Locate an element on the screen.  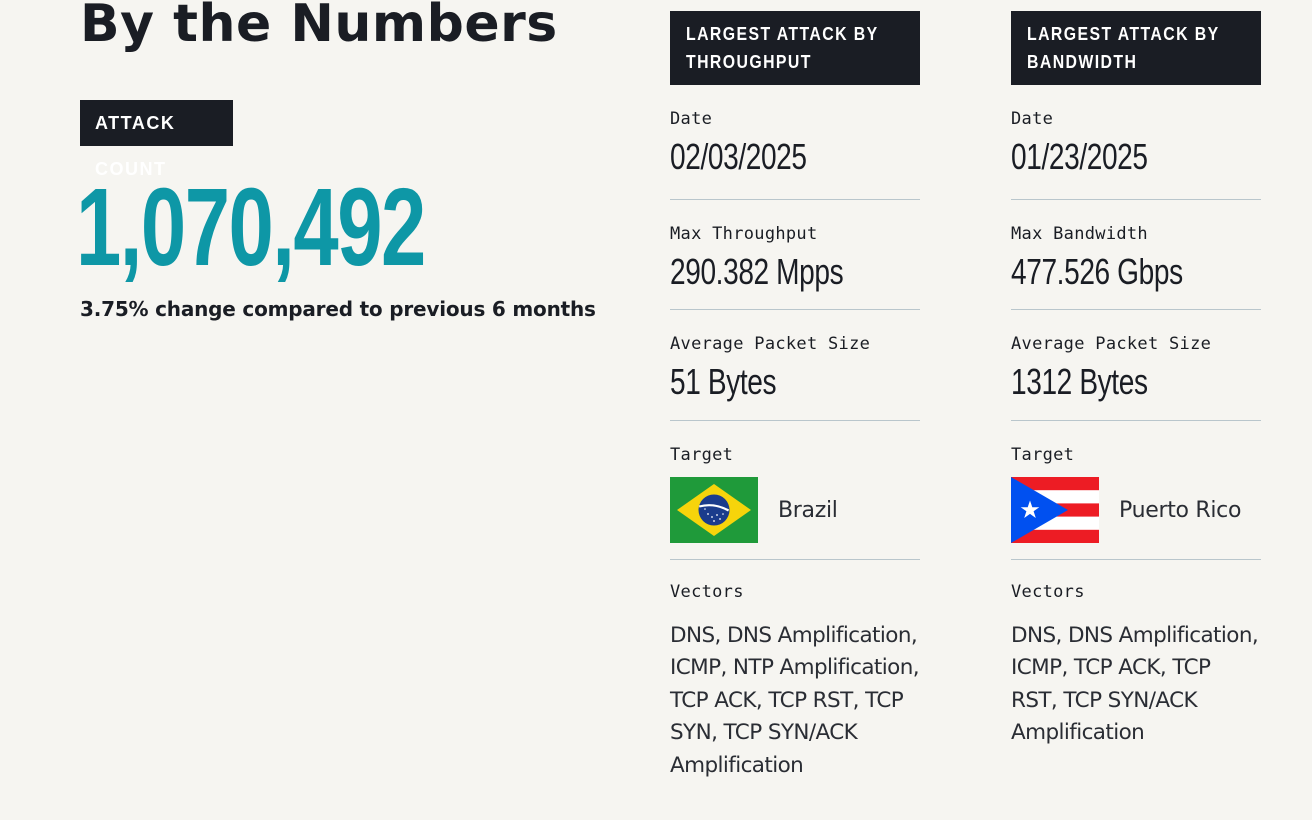
throughput-heading: LARGEST ATTACK BY THROUGHPUT is located at coordinates (795, 48).